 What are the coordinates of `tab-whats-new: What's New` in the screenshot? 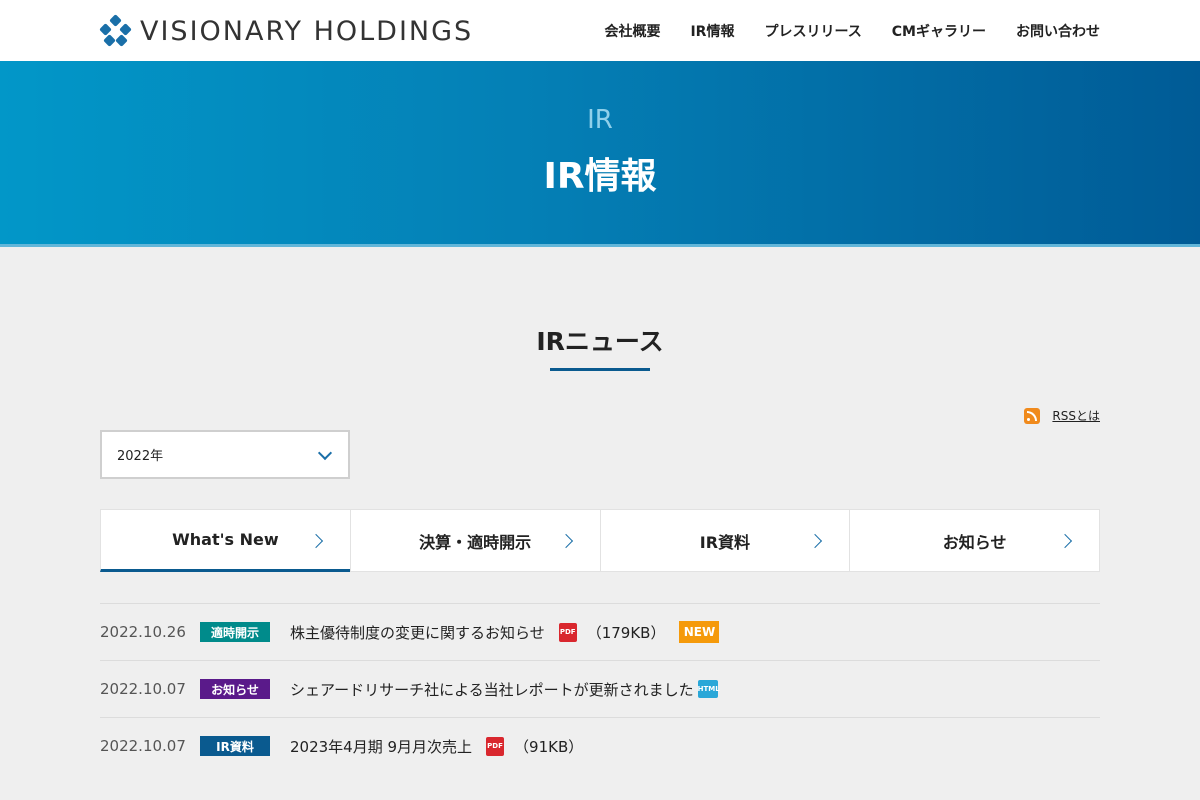 It's located at (225, 540).